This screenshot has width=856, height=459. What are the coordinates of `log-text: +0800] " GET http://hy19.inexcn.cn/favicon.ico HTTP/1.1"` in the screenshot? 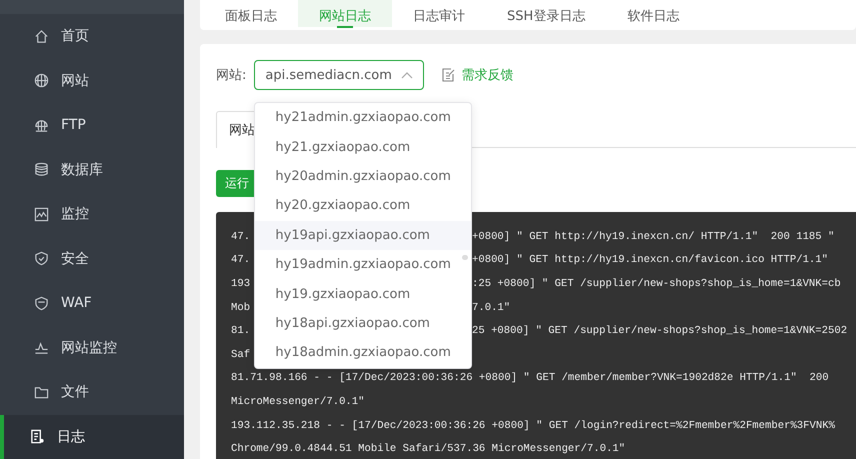 It's located at (650, 260).